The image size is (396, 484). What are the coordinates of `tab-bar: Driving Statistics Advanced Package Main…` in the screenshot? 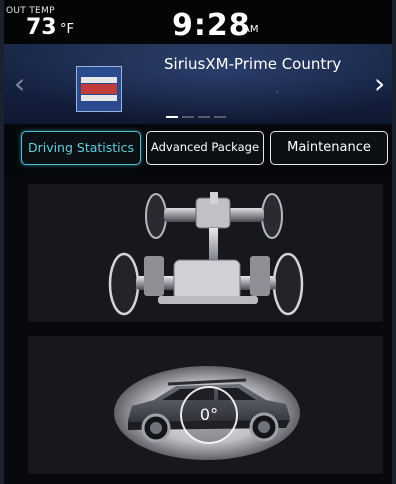 It's located at (198, 150).